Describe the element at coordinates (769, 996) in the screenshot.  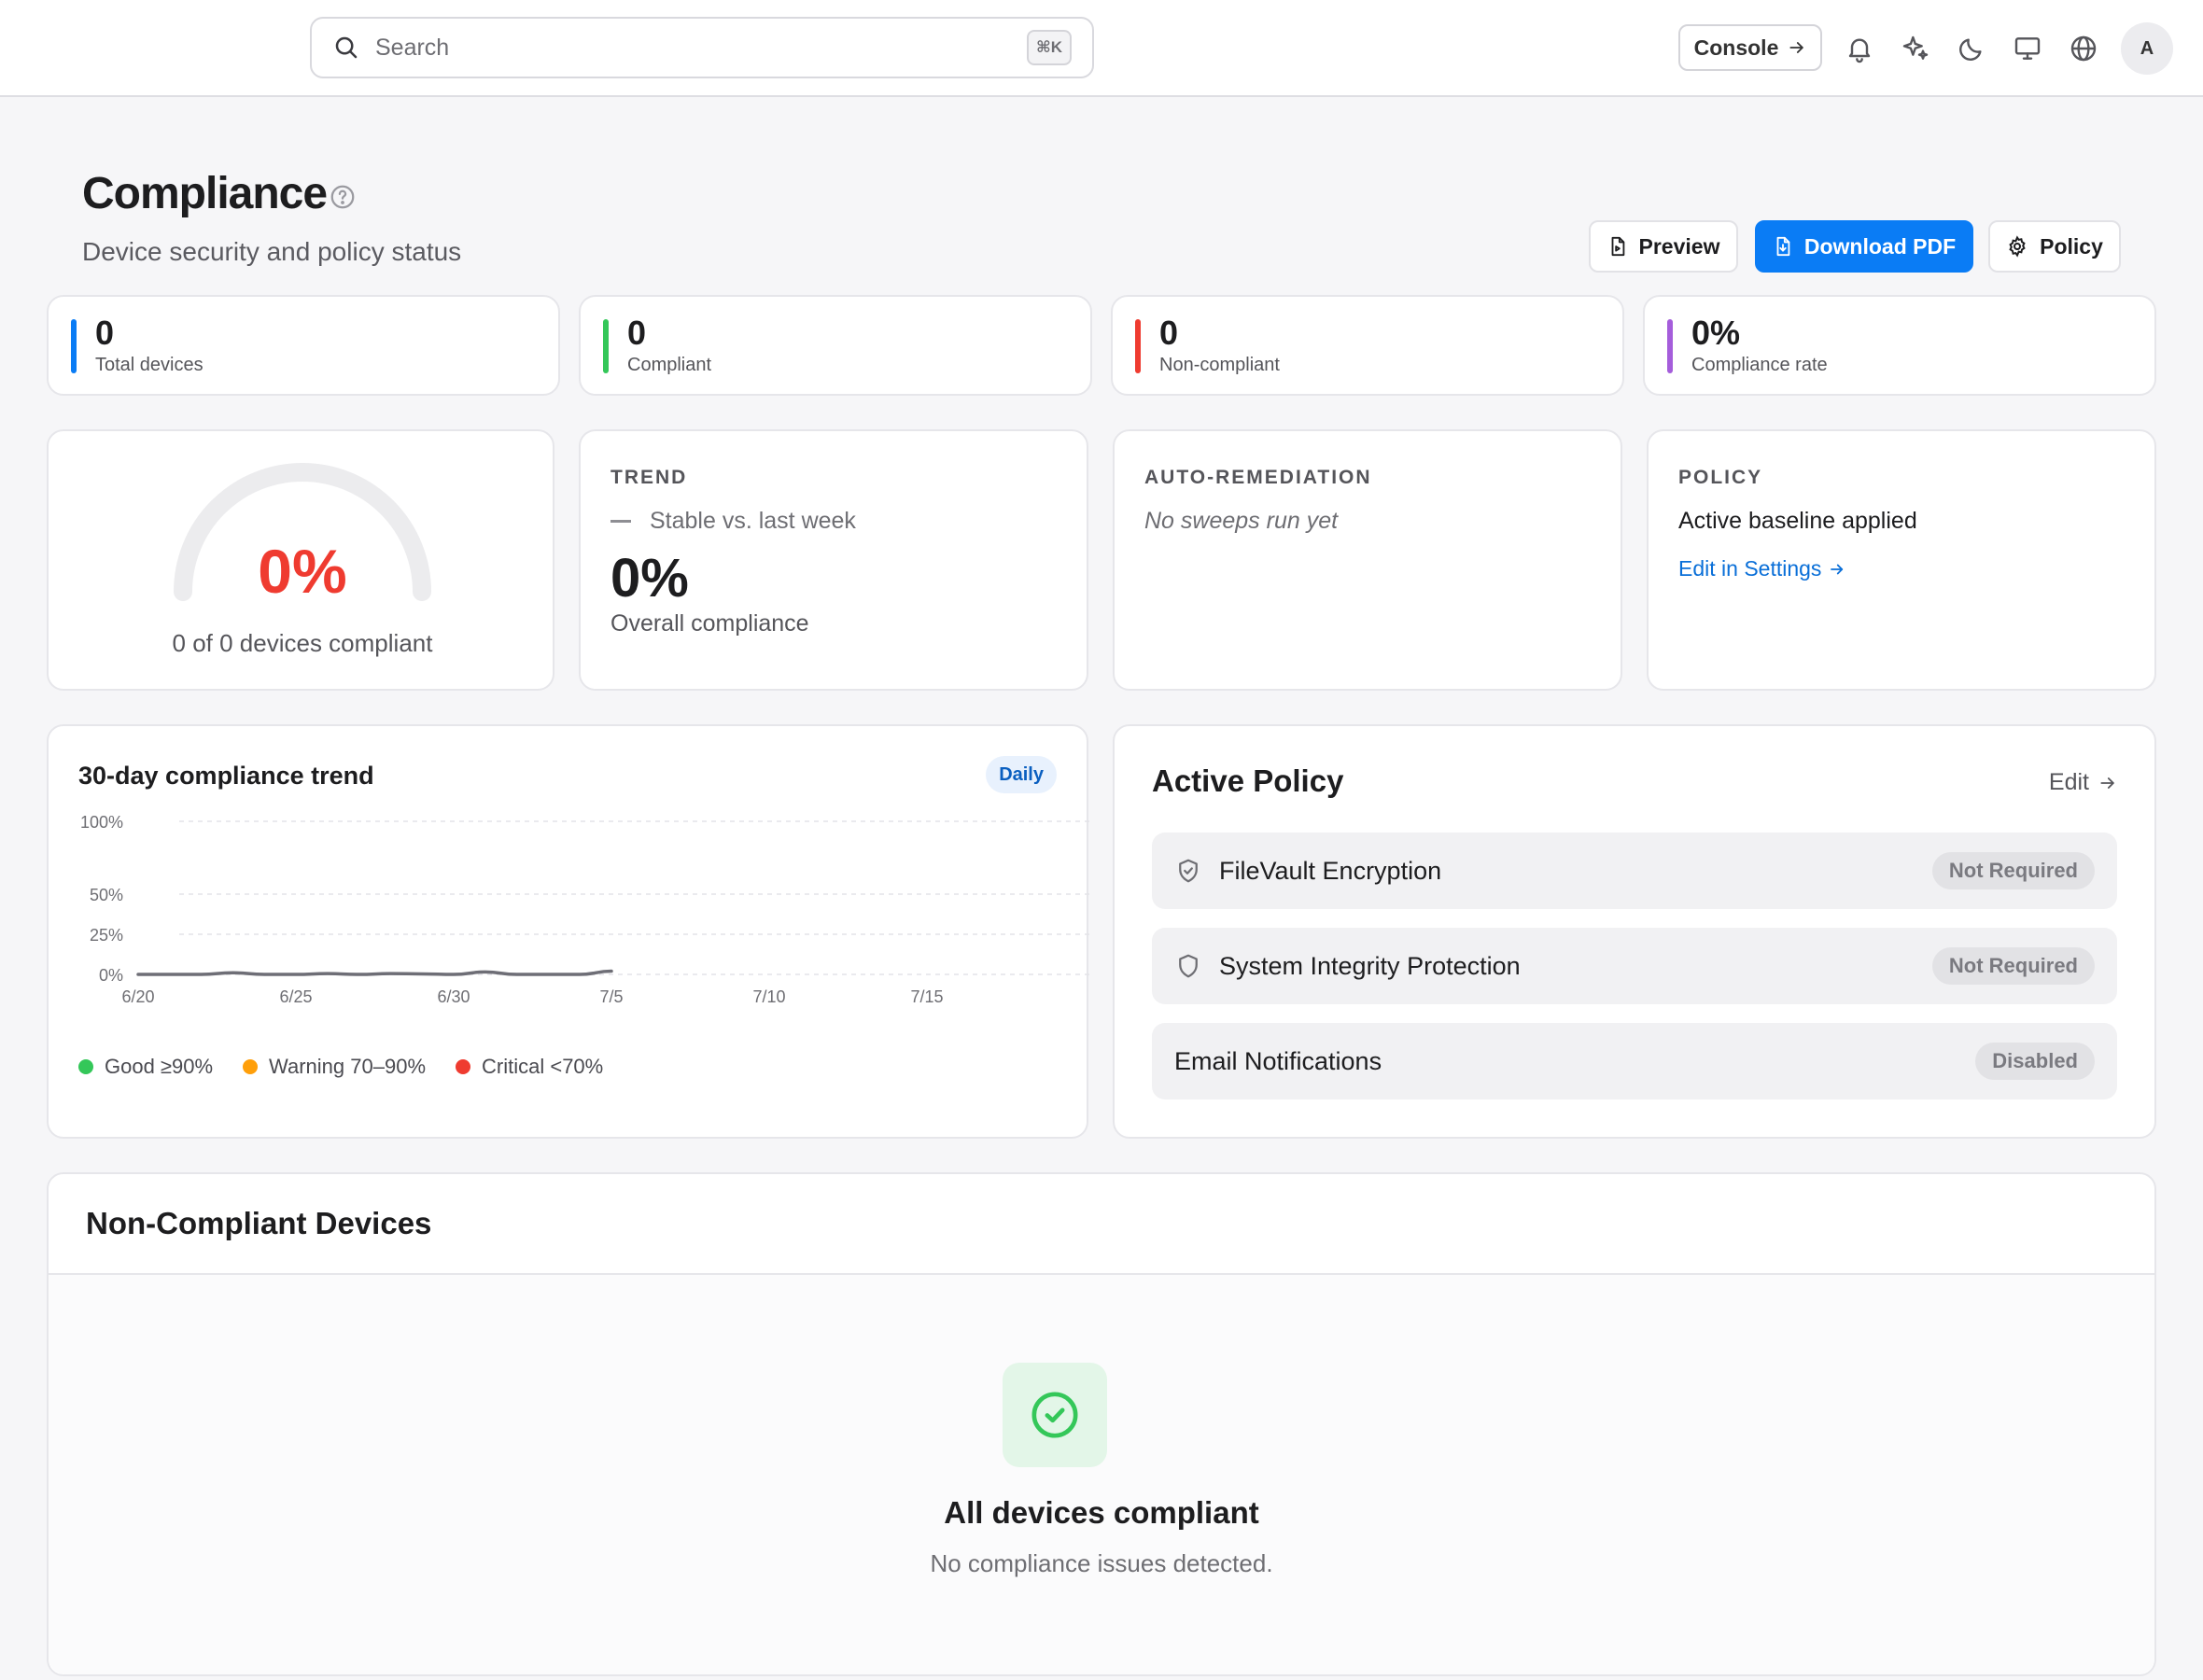
I see `x-tick-label: 7/10` at that location.